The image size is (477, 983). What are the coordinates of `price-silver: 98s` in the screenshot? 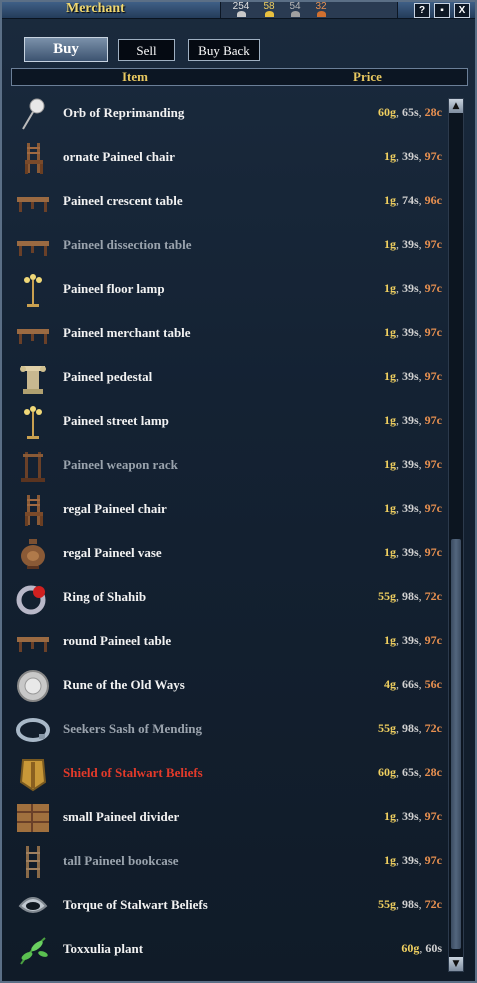 It's located at (410, 728).